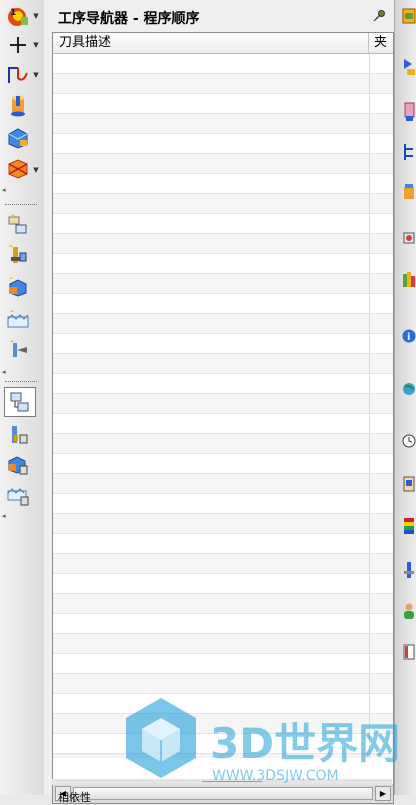 This screenshot has height=805, width=416. I want to click on geometry-order-button, so click(18, 465).